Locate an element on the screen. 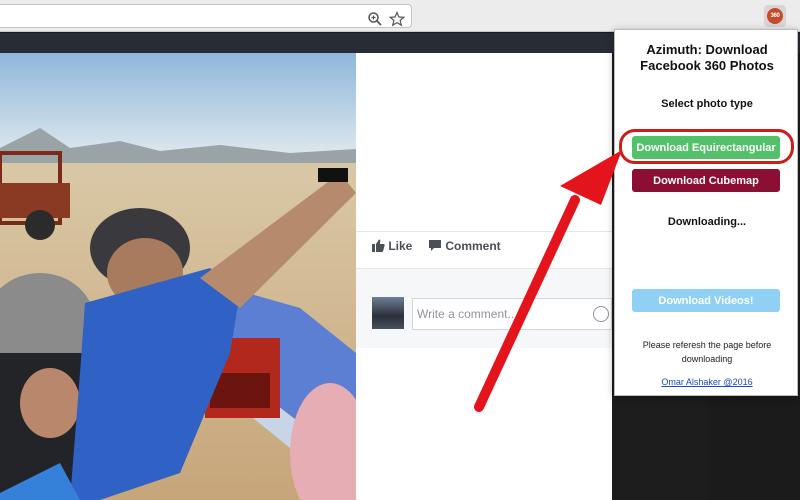 The image size is (800, 500). download-videos-button: Download Videos! is located at coordinates (706, 300).